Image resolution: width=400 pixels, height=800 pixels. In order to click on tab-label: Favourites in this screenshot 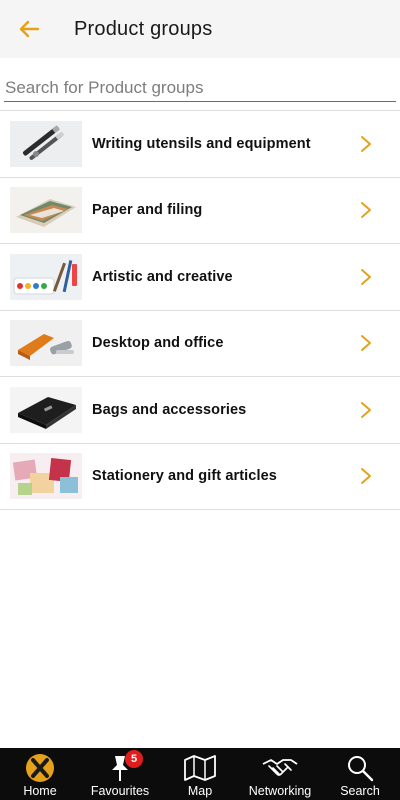, I will do `click(120, 791)`.